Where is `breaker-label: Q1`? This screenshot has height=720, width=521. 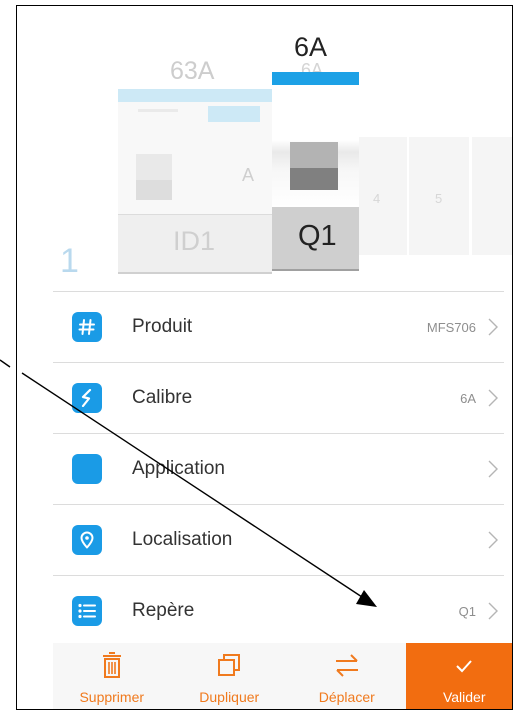
breaker-label: Q1 is located at coordinates (317, 236).